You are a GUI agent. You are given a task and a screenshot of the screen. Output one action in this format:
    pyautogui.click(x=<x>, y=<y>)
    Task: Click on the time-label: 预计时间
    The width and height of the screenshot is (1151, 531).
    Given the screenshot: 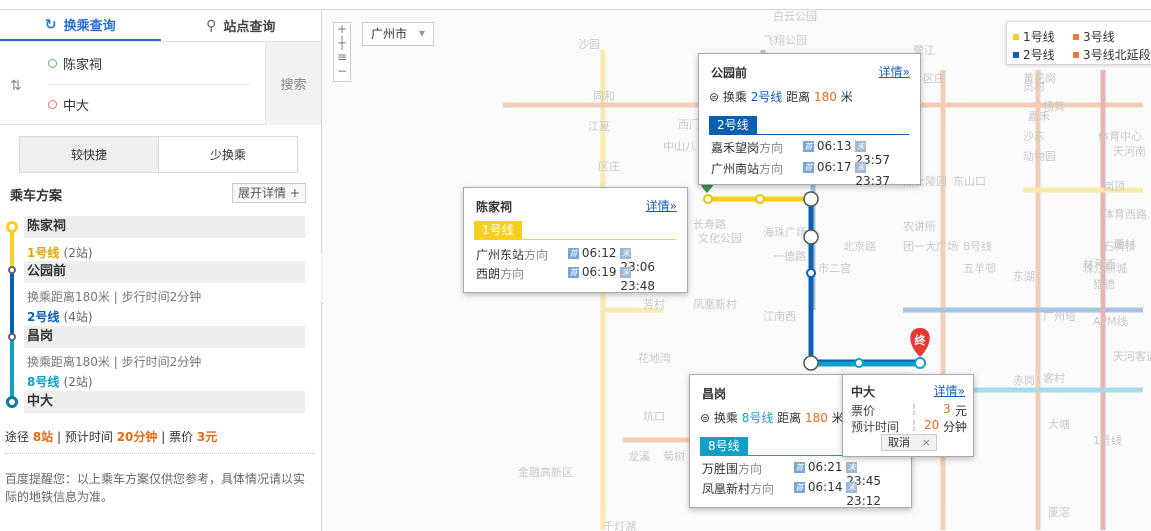 What is the action you would take?
    pyautogui.click(x=875, y=427)
    